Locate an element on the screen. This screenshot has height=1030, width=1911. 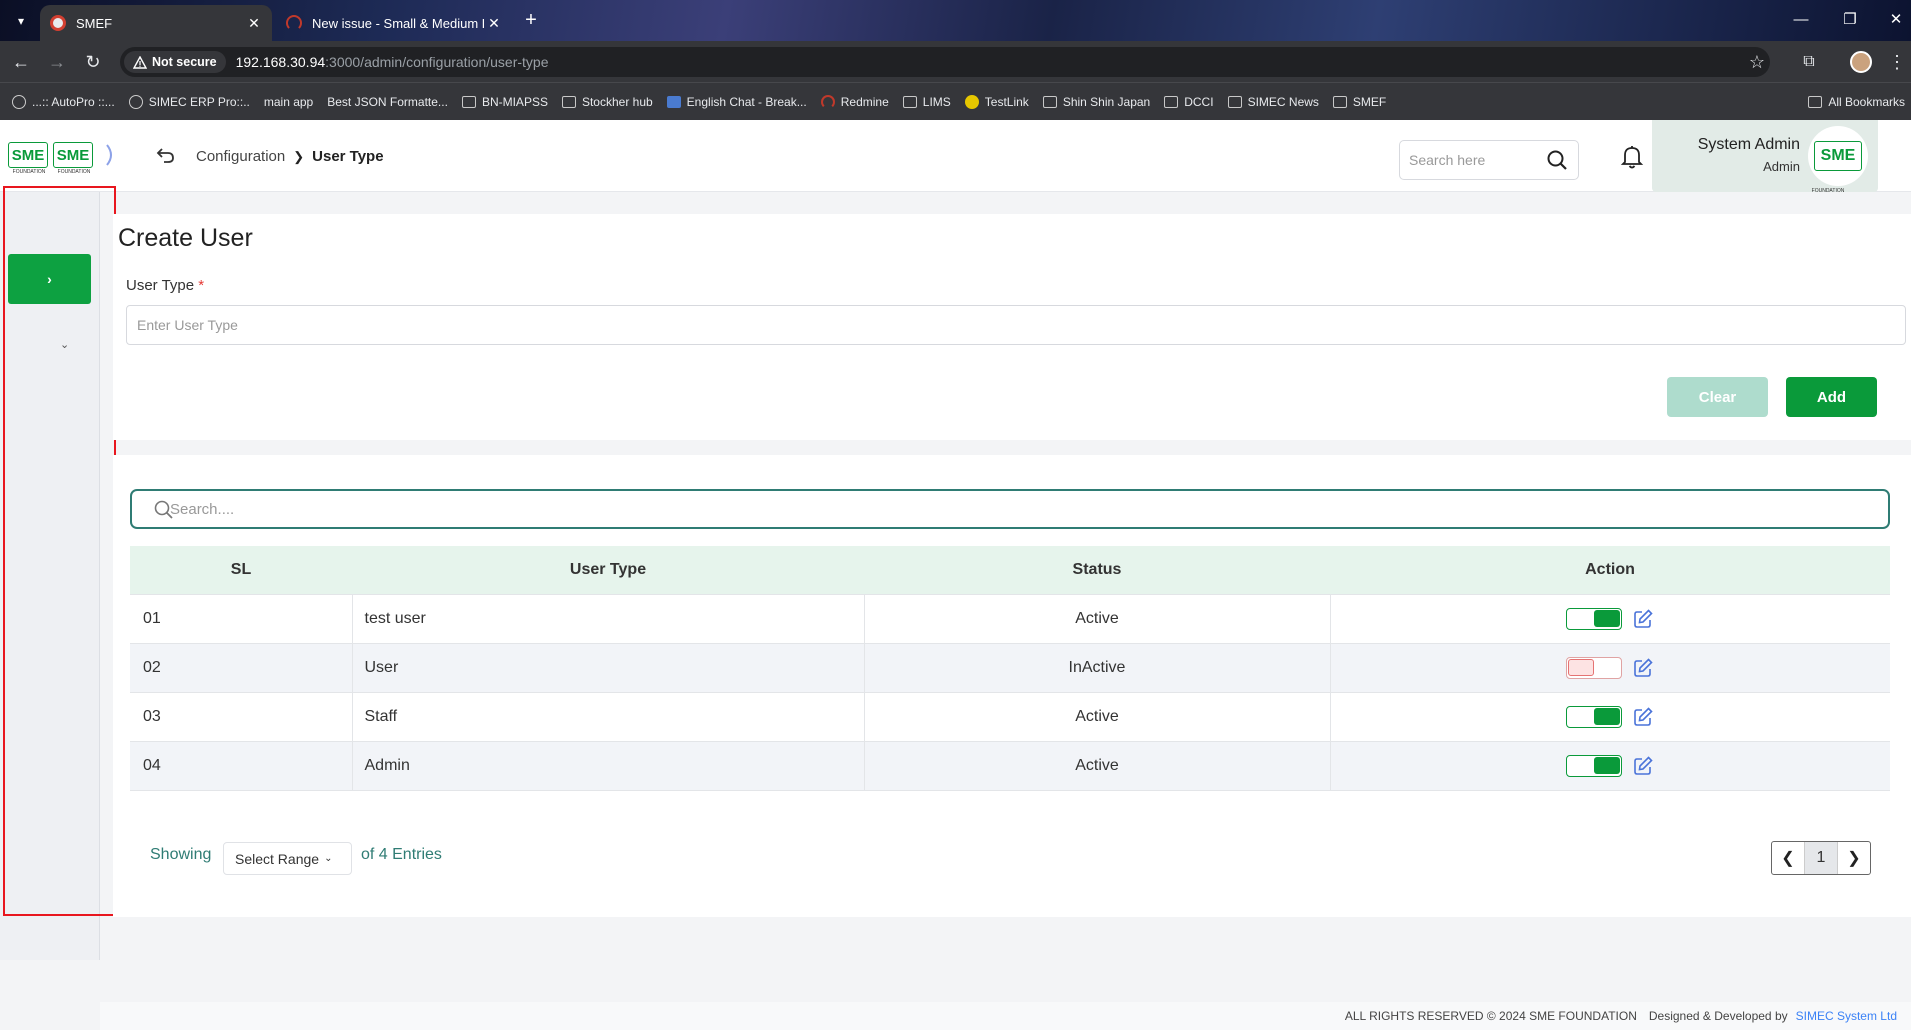
profile-name: System Admin is located at coordinates (1748, 144).